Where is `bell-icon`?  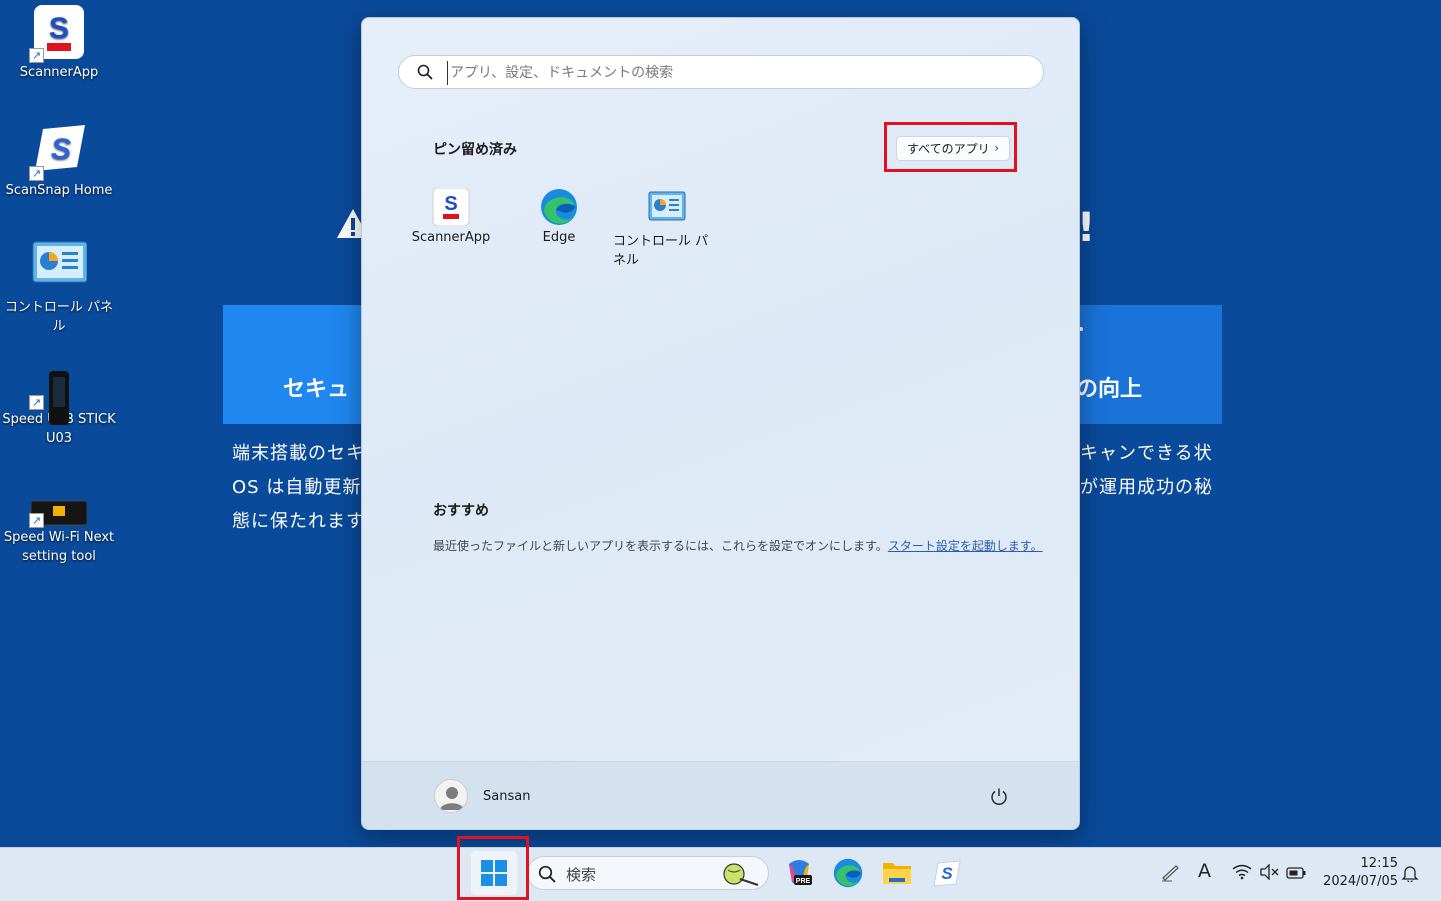 bell-icon is located at coordinates (1410, 875).